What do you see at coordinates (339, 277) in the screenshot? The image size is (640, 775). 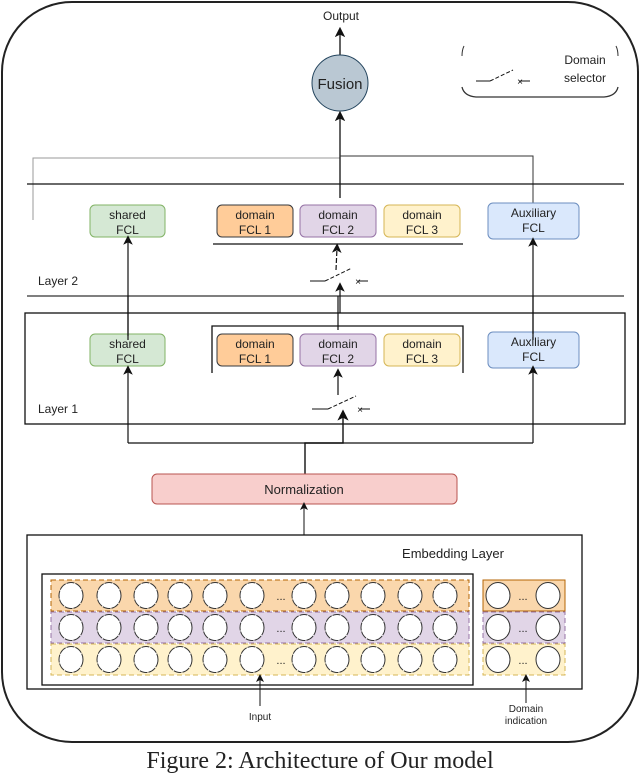 I see `layer2-switch-icon: ×` at bounding box center [339, 277].